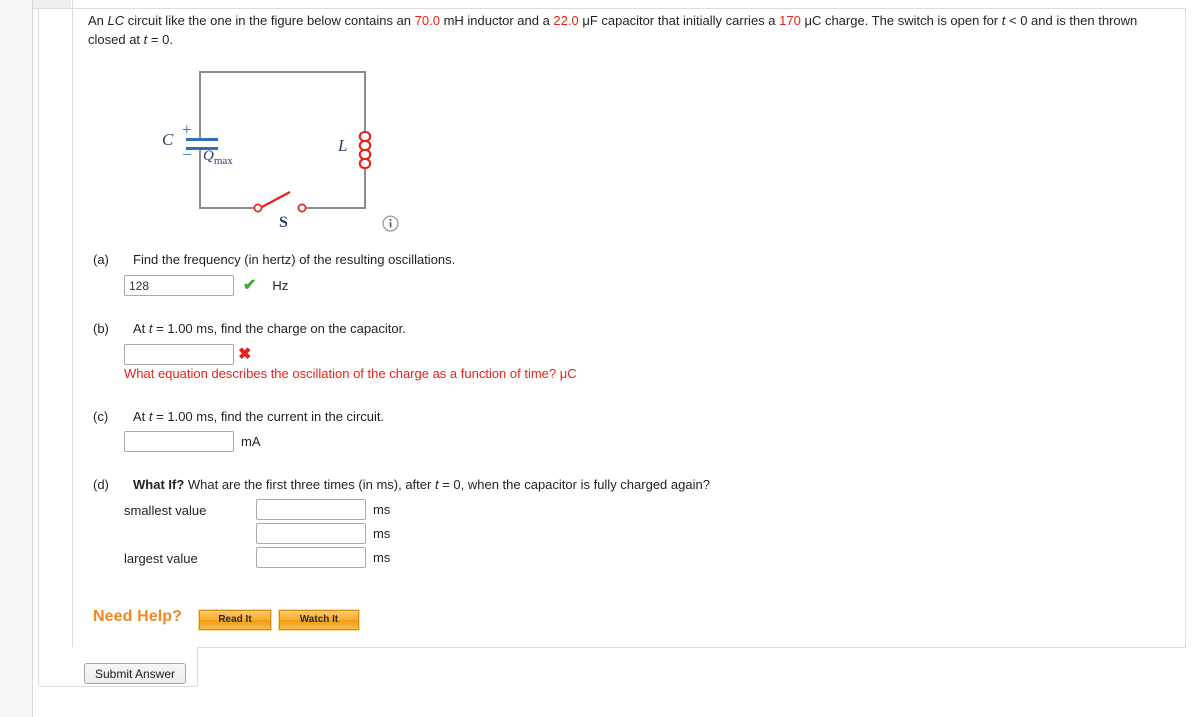 The height and width of the screenshot is (717, 1200). What do you see at coordinates (692, 647) in the screenshot?
I see `submit-divider` at bounding box center [692, 647].